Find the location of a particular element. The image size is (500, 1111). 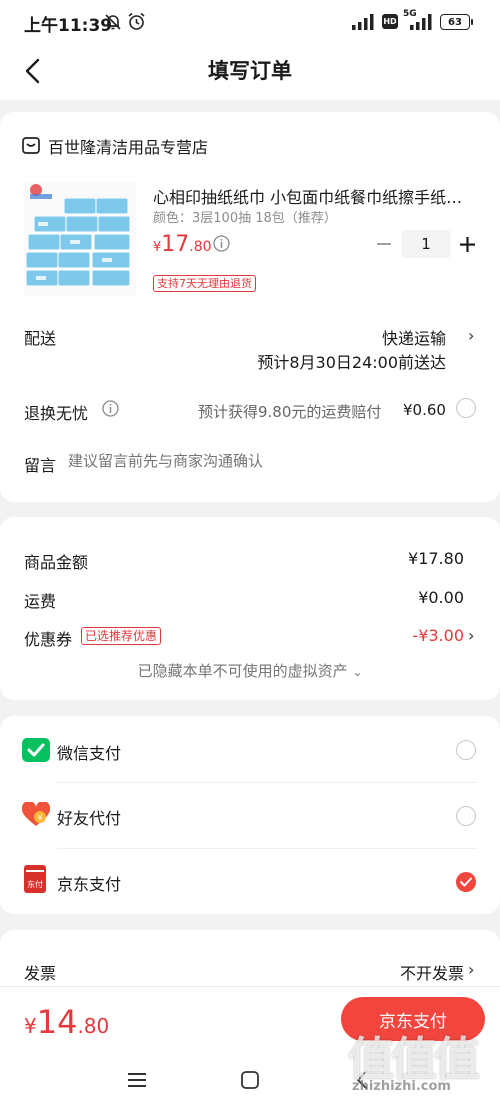

price-decimal: .80 is located at coordinates (200, 247).